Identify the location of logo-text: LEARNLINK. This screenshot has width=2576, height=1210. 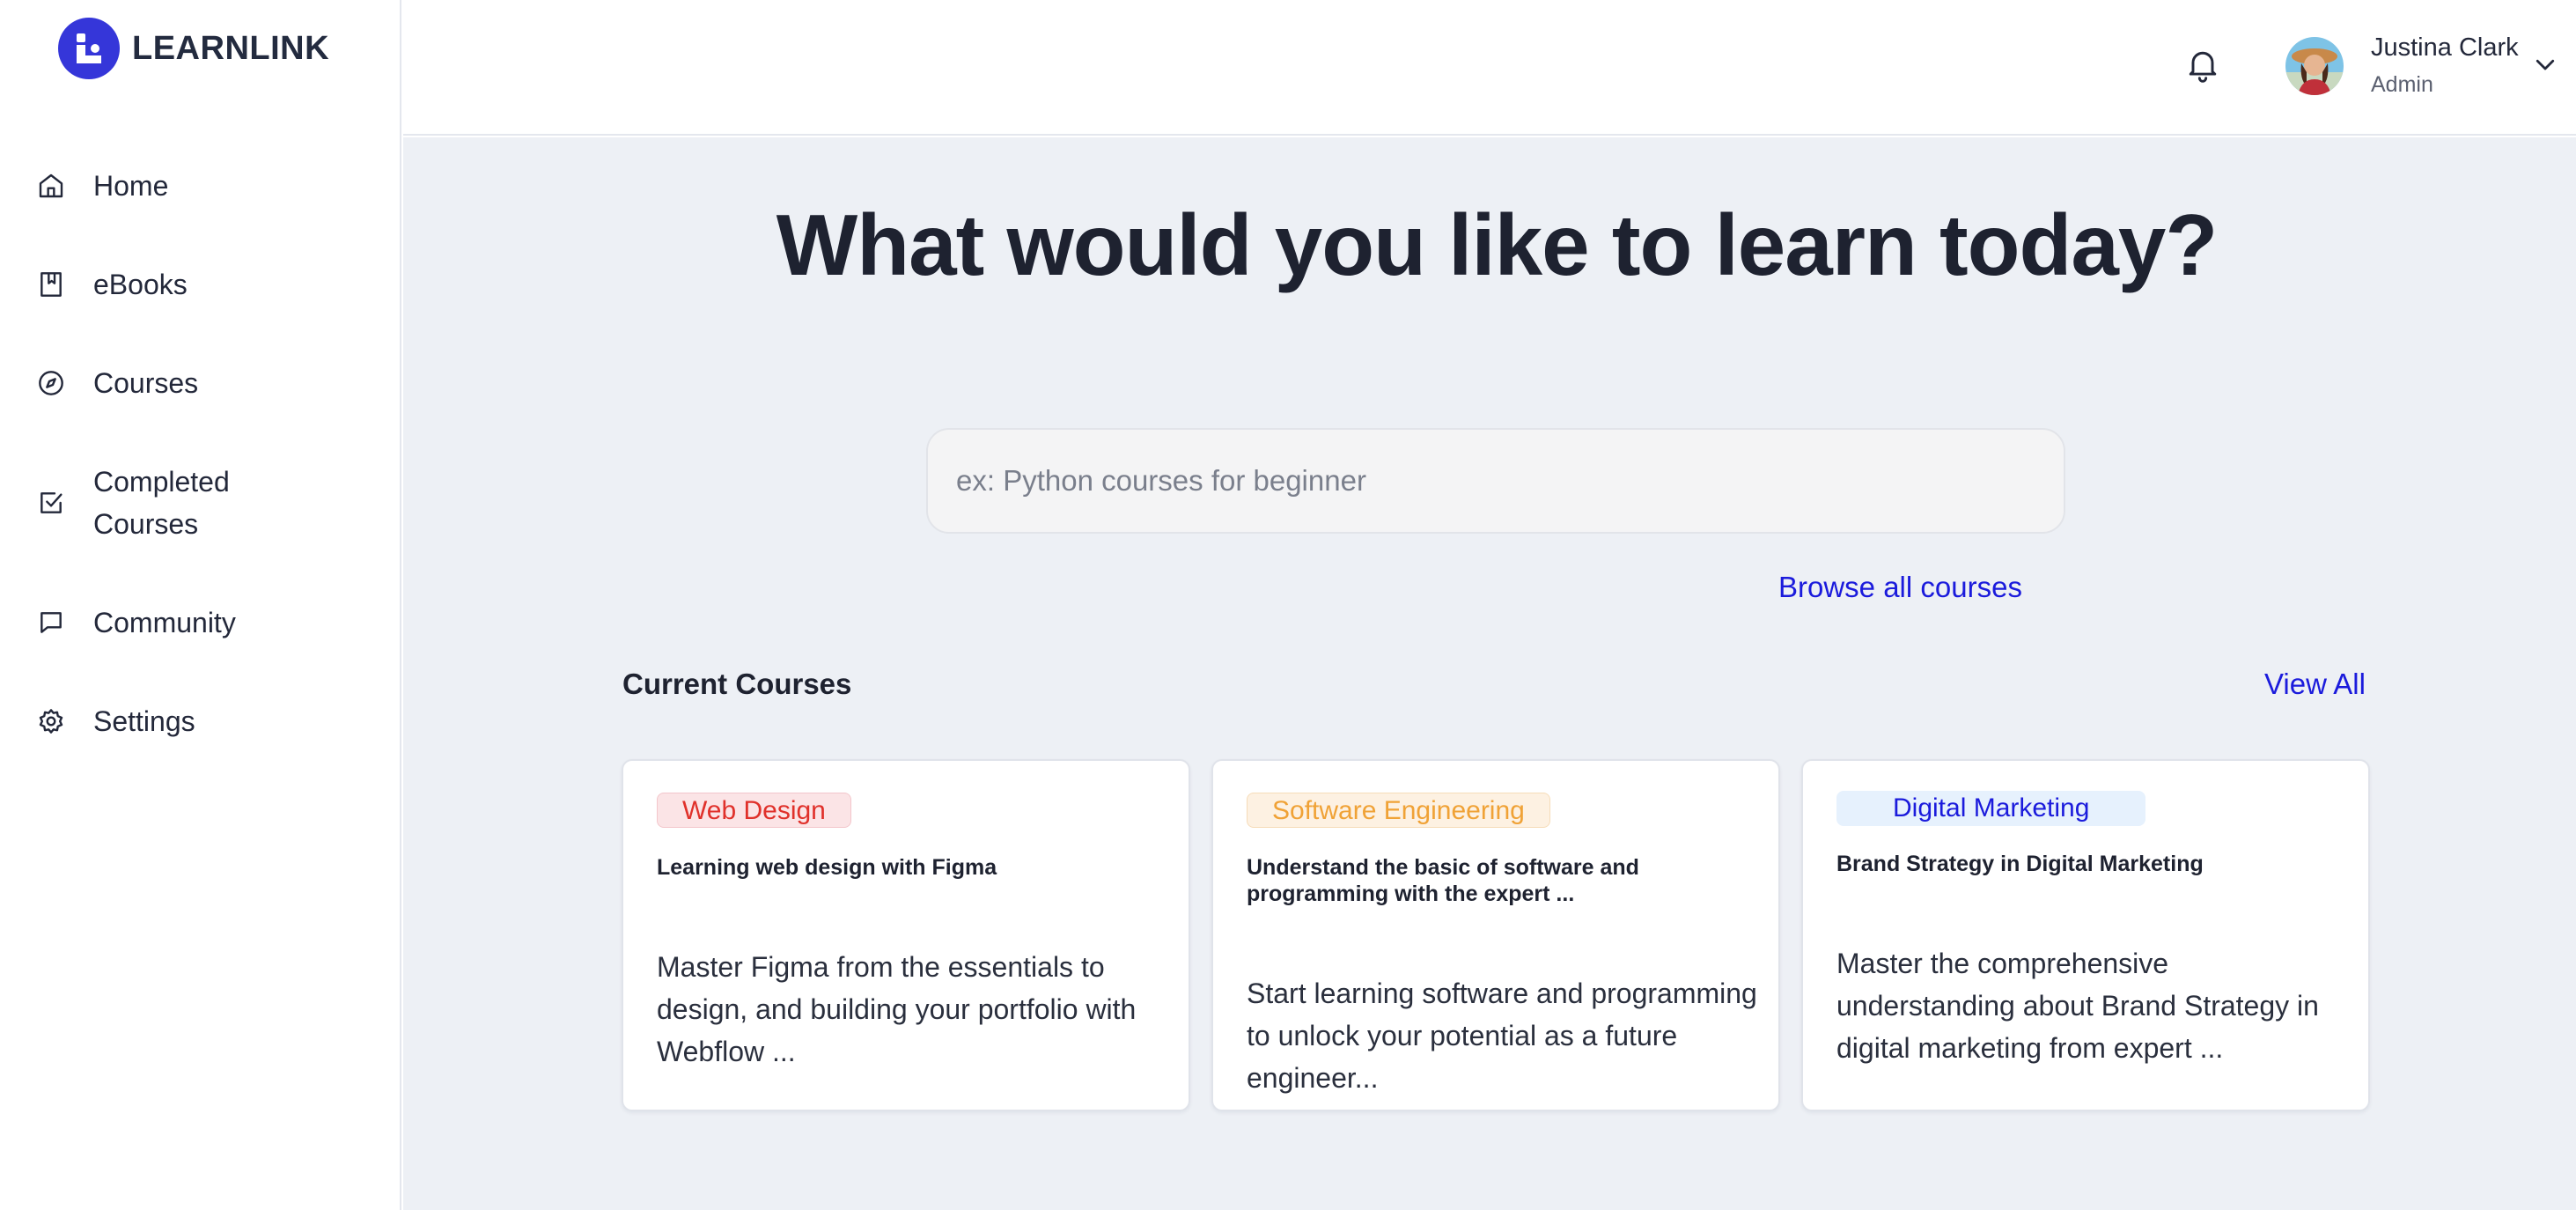
(231, 48).